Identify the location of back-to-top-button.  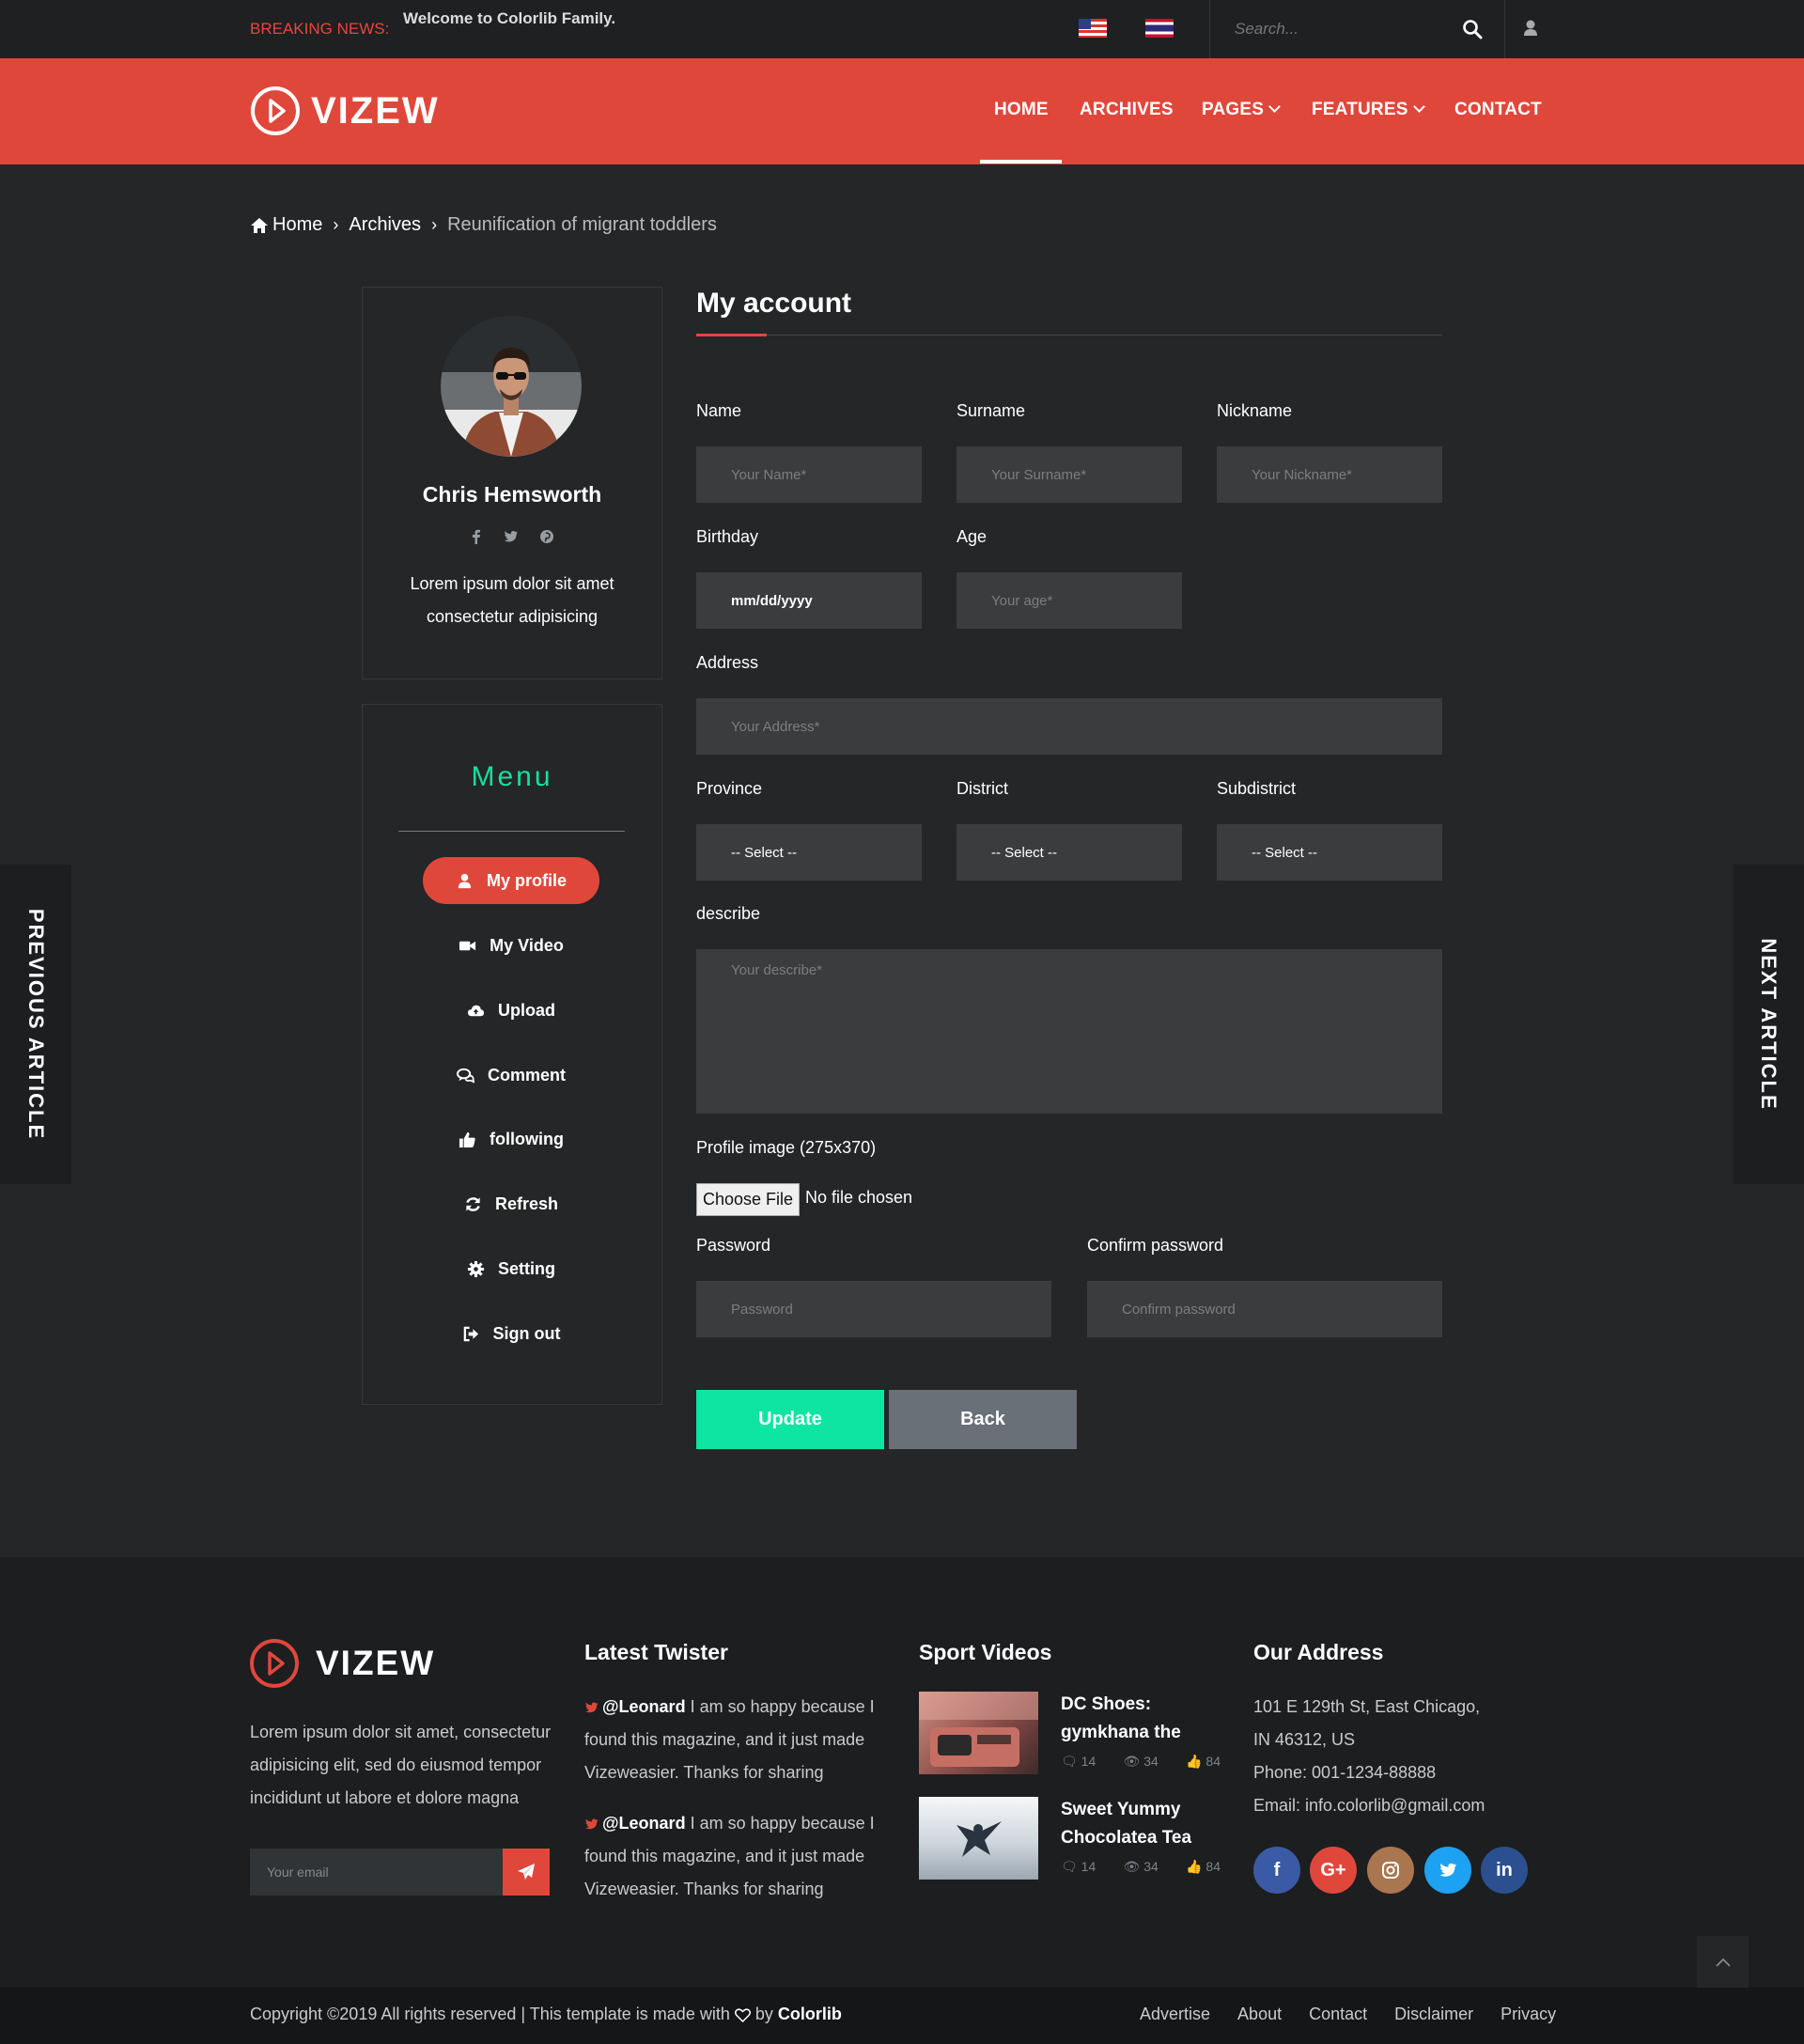
(1723, 1962).